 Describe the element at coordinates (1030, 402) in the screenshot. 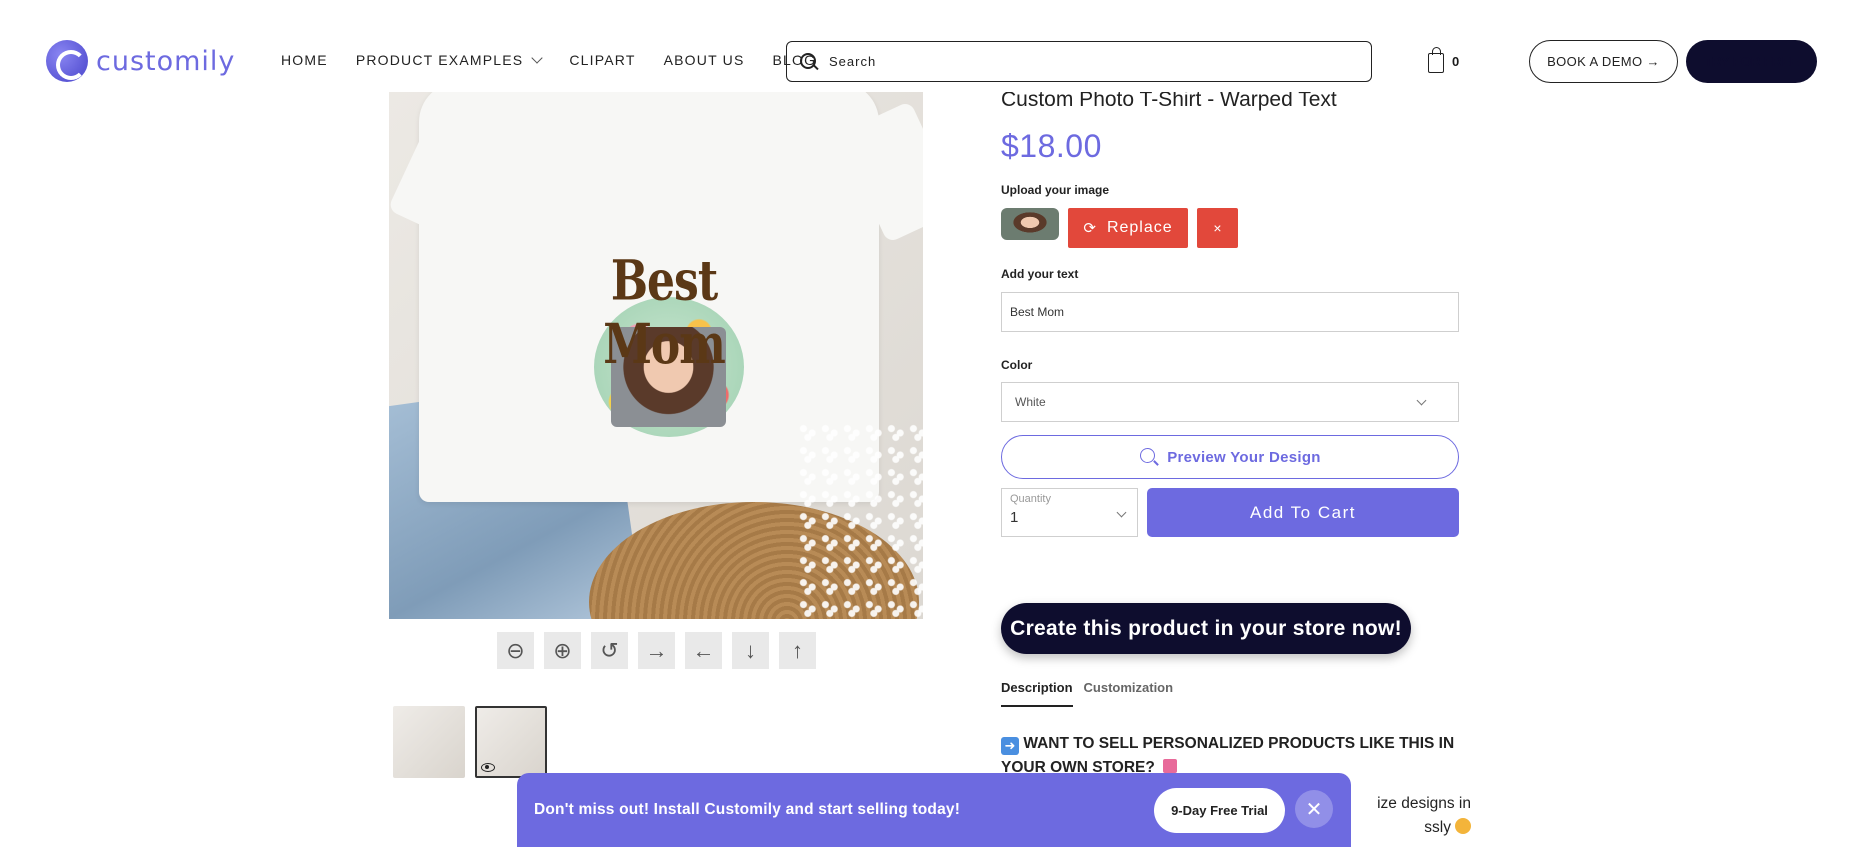

I see `color-select-value: White` at that location.